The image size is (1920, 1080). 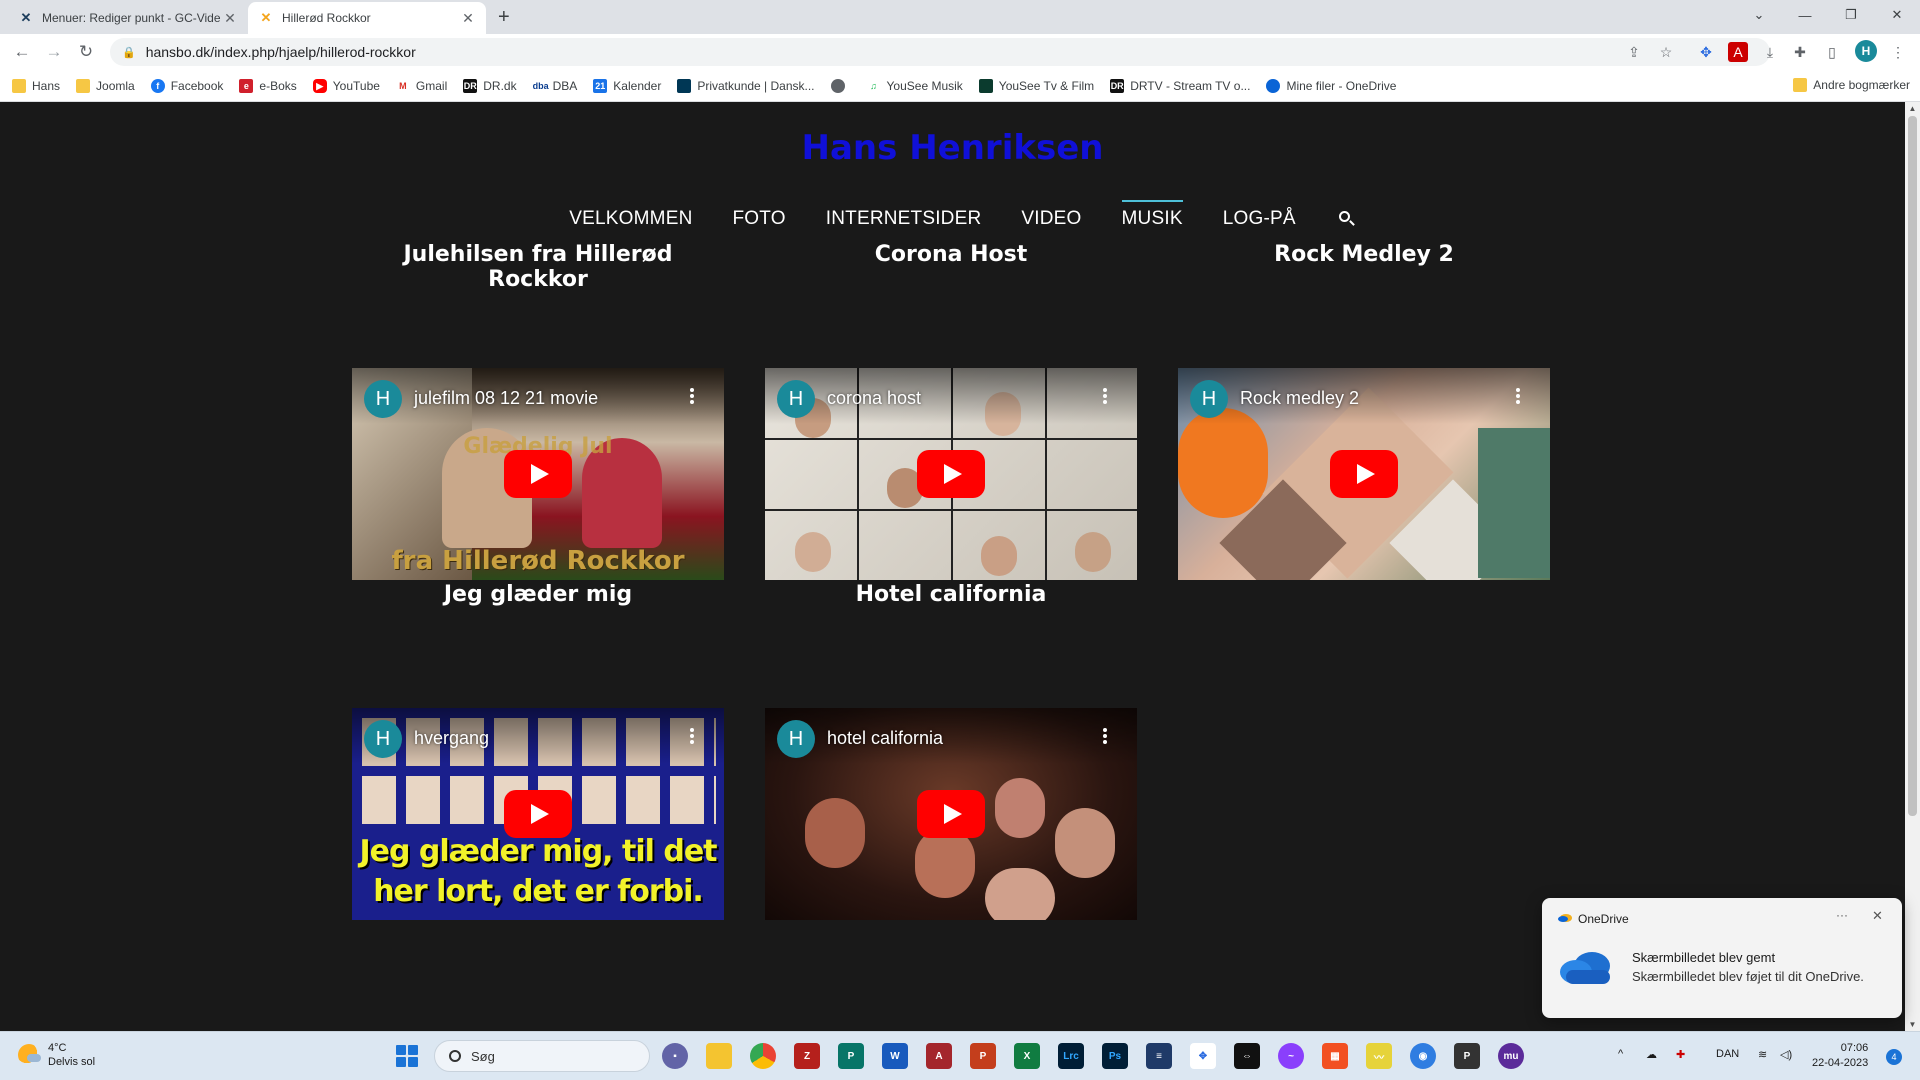 What do you see at coordinates (554, 85) in the screenshot?
I see `bookmark-dba: dba DBA` at bounding box center [554, 85].